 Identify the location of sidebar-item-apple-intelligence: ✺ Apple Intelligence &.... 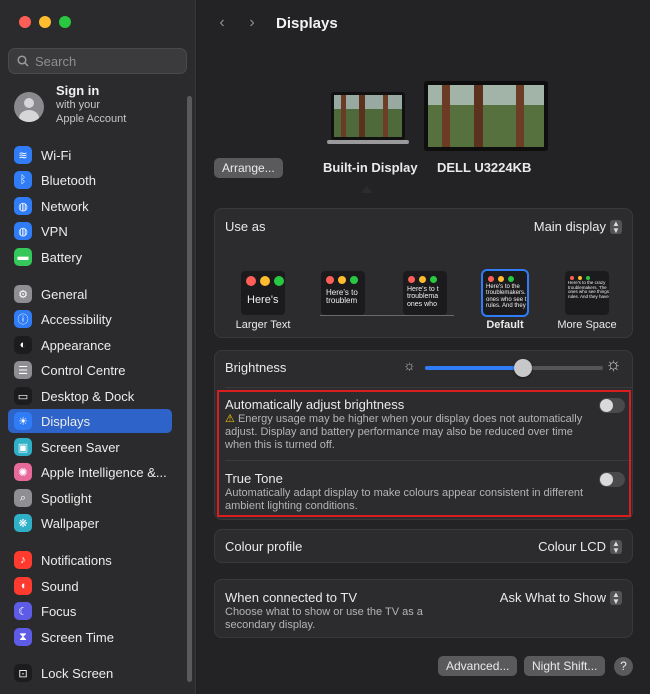
(90, 472).